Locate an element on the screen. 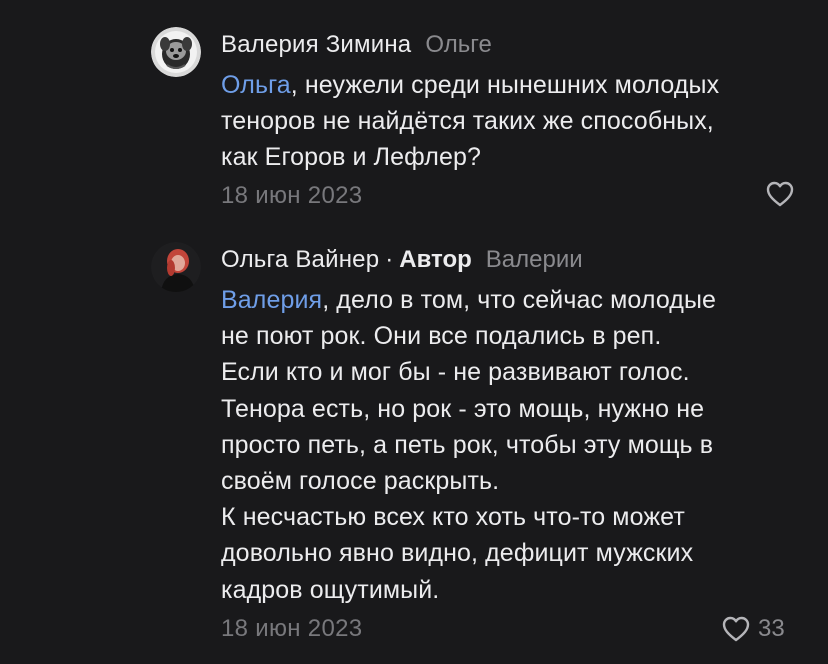 This screenshot has width=828, height=664. reply-to-label: Валерии is located at coordinates (534, 260).